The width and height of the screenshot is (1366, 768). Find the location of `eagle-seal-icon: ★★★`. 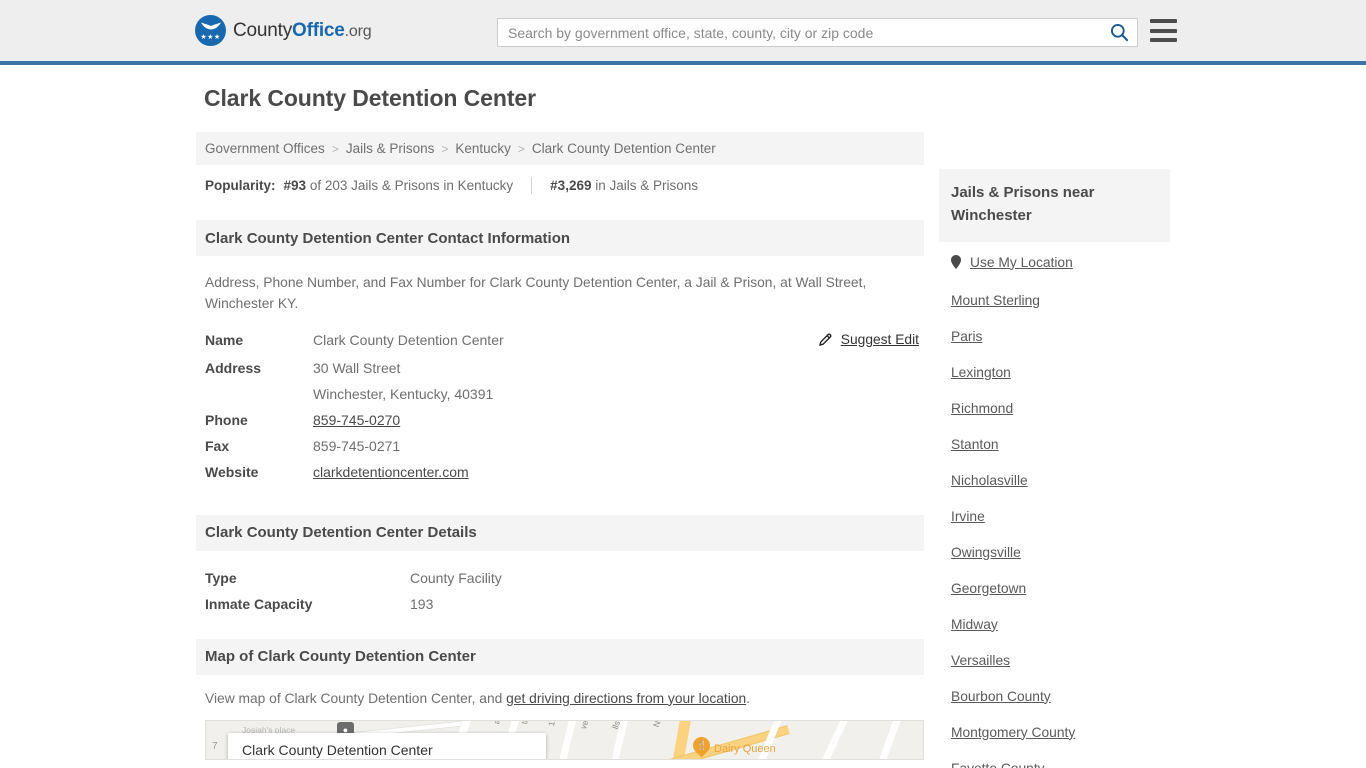

eagle-seal-icon: ★★★ is located at coordinates (210, 30).